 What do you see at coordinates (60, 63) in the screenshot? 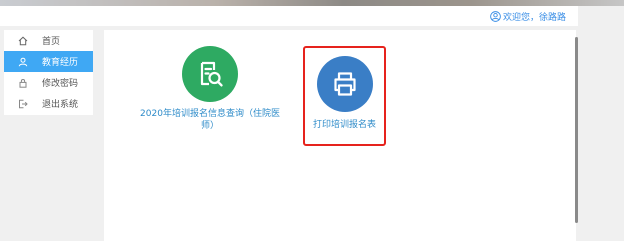
I see `sidebar-item-label: 教育经历` at bounding box center [60, 63].